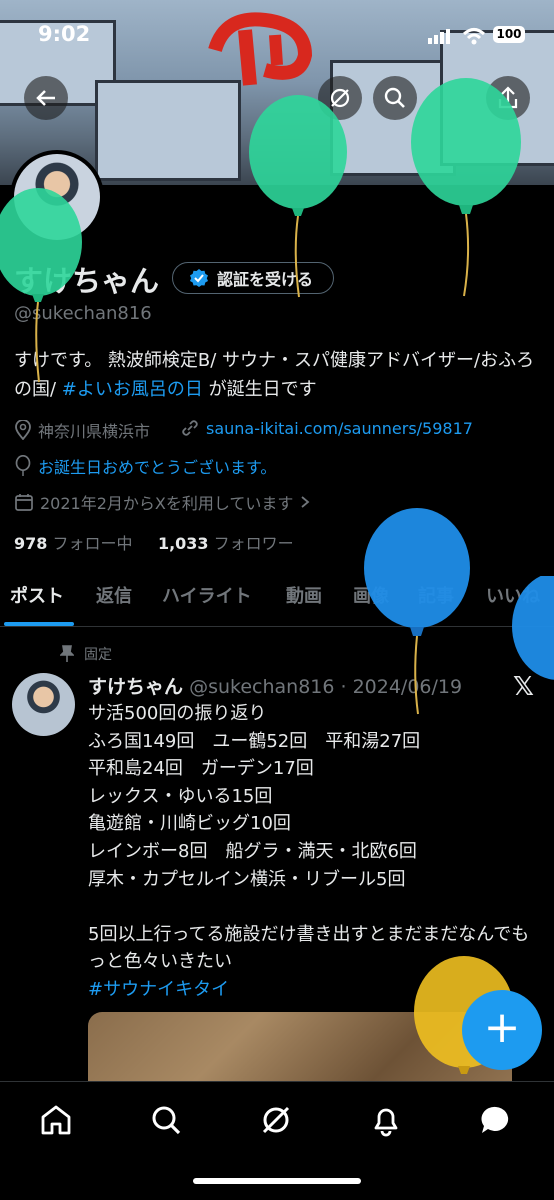 Image resolution: width=554 pixels, height=1200 pixels. Describe the element at coordinates (56, 1120) in the screenshot. I see `home-icon` at that location.